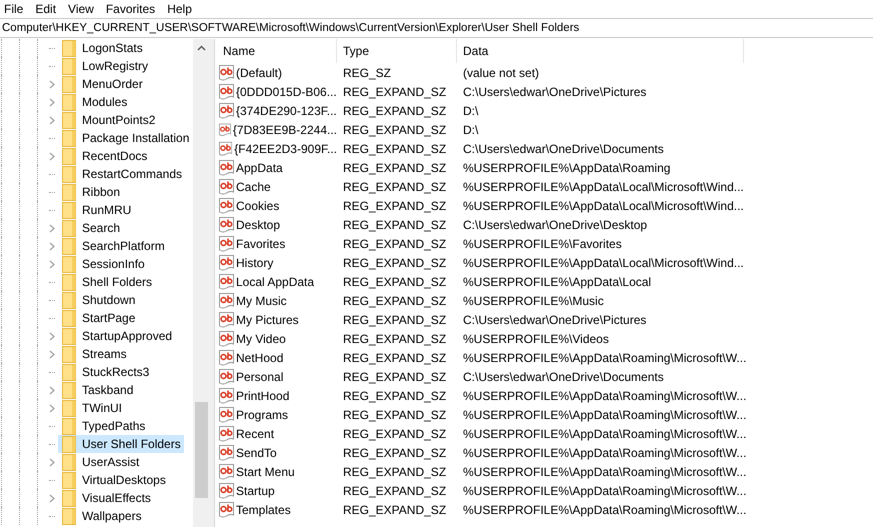 The image size is (873, 527). I want to click on value-name: PrintHood, so click(263, 395).